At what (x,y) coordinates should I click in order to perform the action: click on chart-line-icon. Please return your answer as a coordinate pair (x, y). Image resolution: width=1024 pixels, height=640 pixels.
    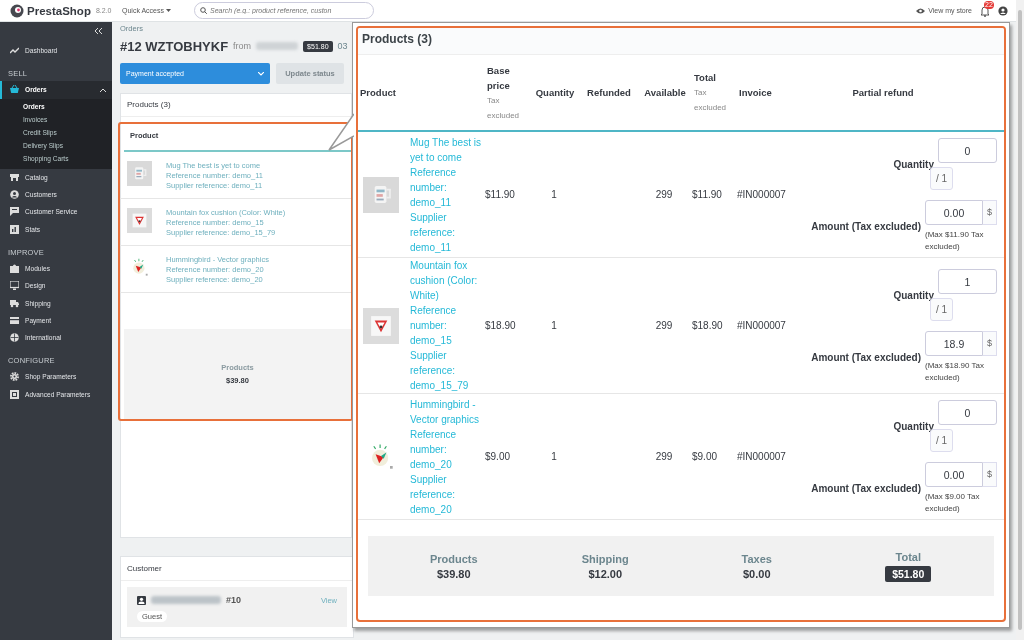
    Looking at the image, I should click on (14, 51).